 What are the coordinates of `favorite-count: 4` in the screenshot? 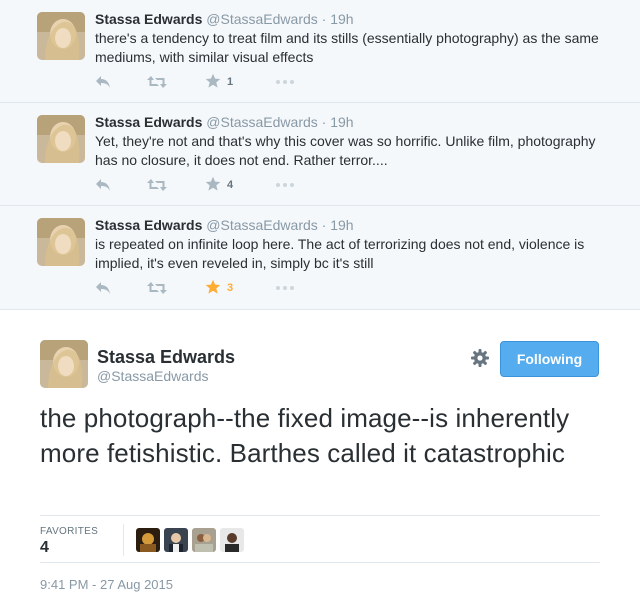 It's located at (230, 185).